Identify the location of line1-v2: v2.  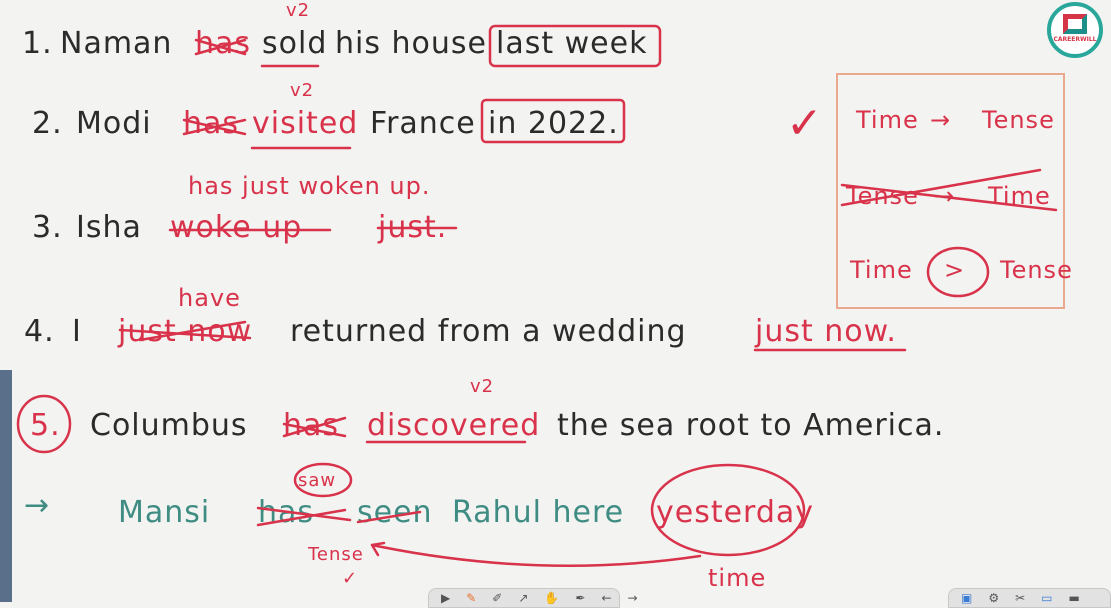
(298, 10).